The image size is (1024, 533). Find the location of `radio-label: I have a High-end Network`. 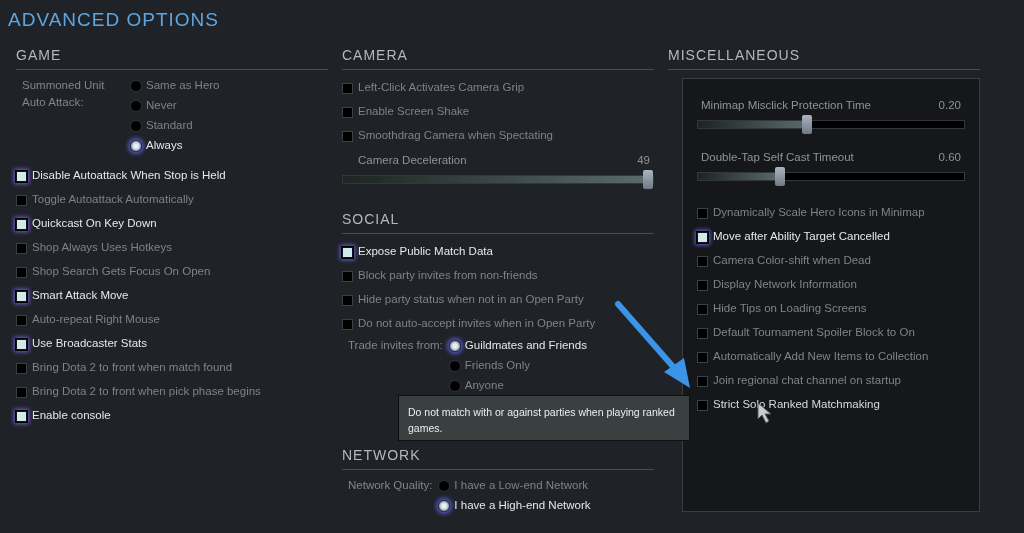

radio-label: I have a High-end Network is located at coordinates (522, 506).